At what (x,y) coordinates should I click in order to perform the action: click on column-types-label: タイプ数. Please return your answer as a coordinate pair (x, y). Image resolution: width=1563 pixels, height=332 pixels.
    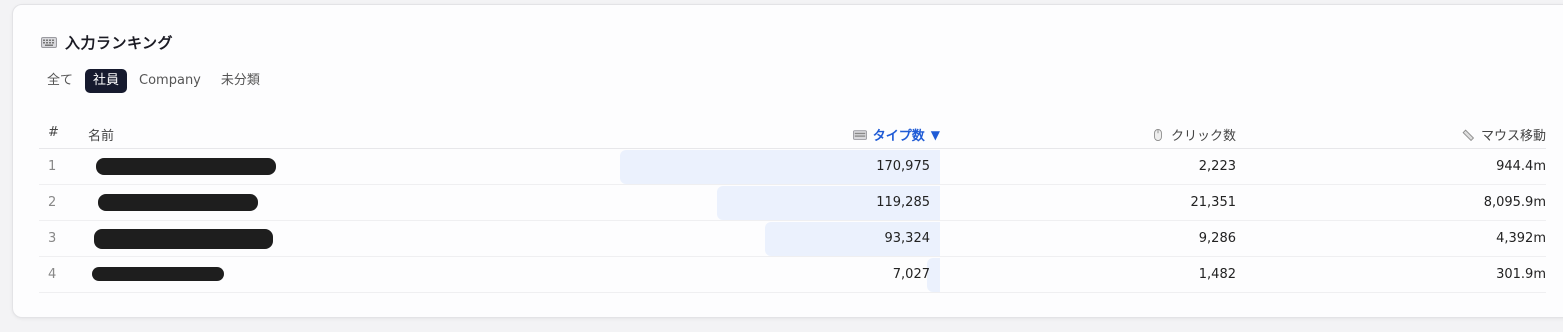
    Looking at the image, I should click on (898, 136).